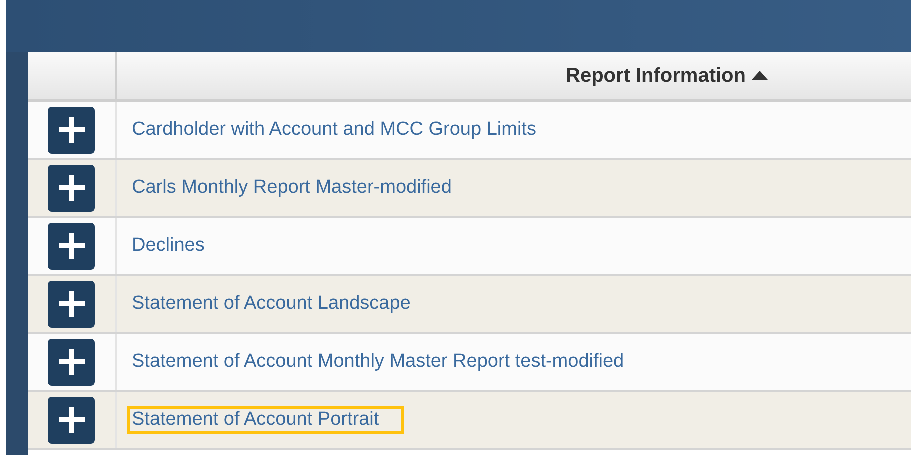  Describe the element at coordinates (178, 246) in the screenshot. I see `report-link: Declines` at that location.